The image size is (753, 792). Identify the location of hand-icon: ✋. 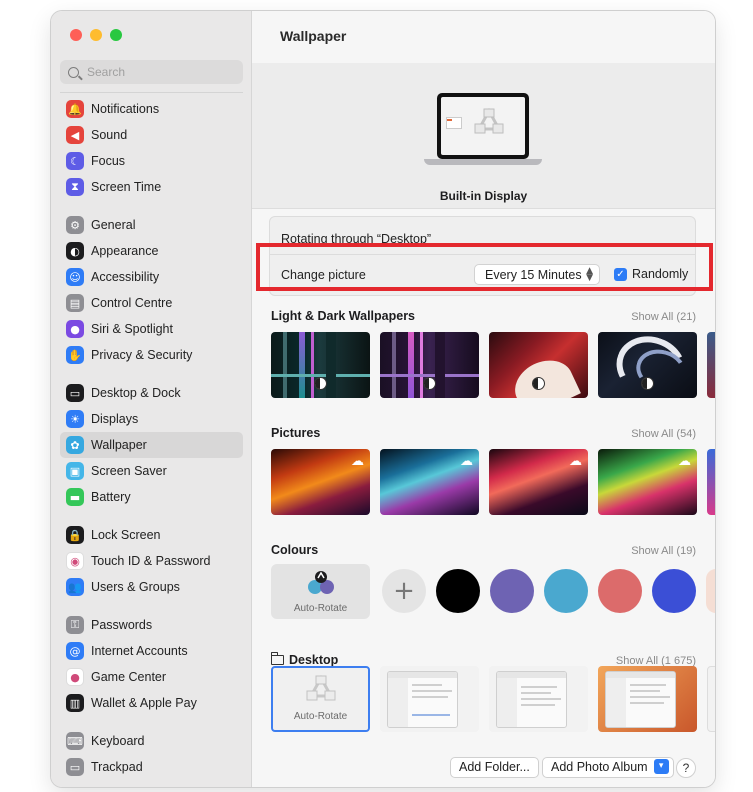
(75, 355).